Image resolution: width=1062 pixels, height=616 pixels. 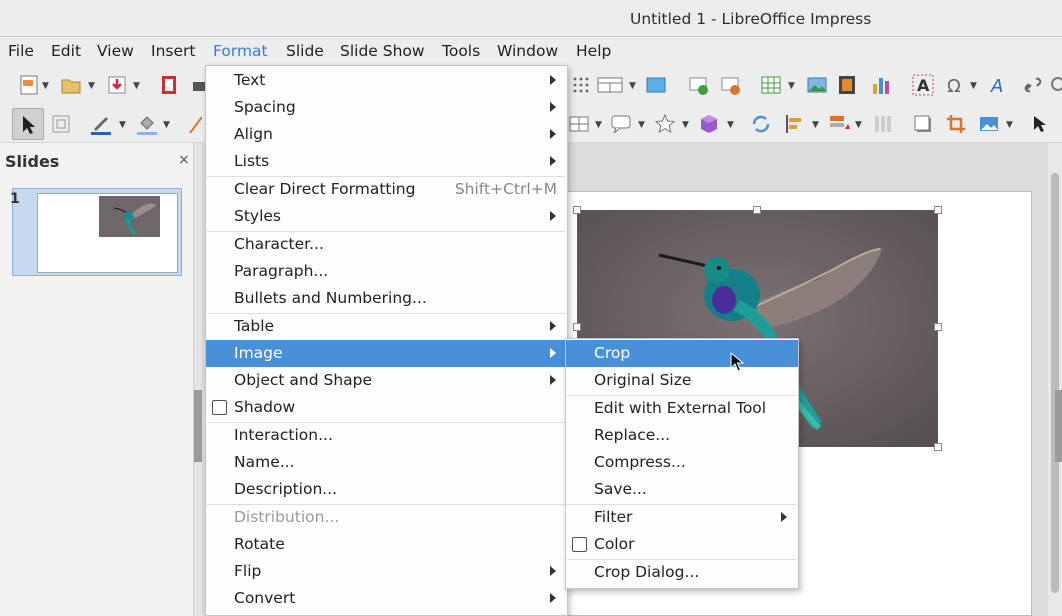 I want to click on menu-item-convert: Convert, so click(x=386, y=598).